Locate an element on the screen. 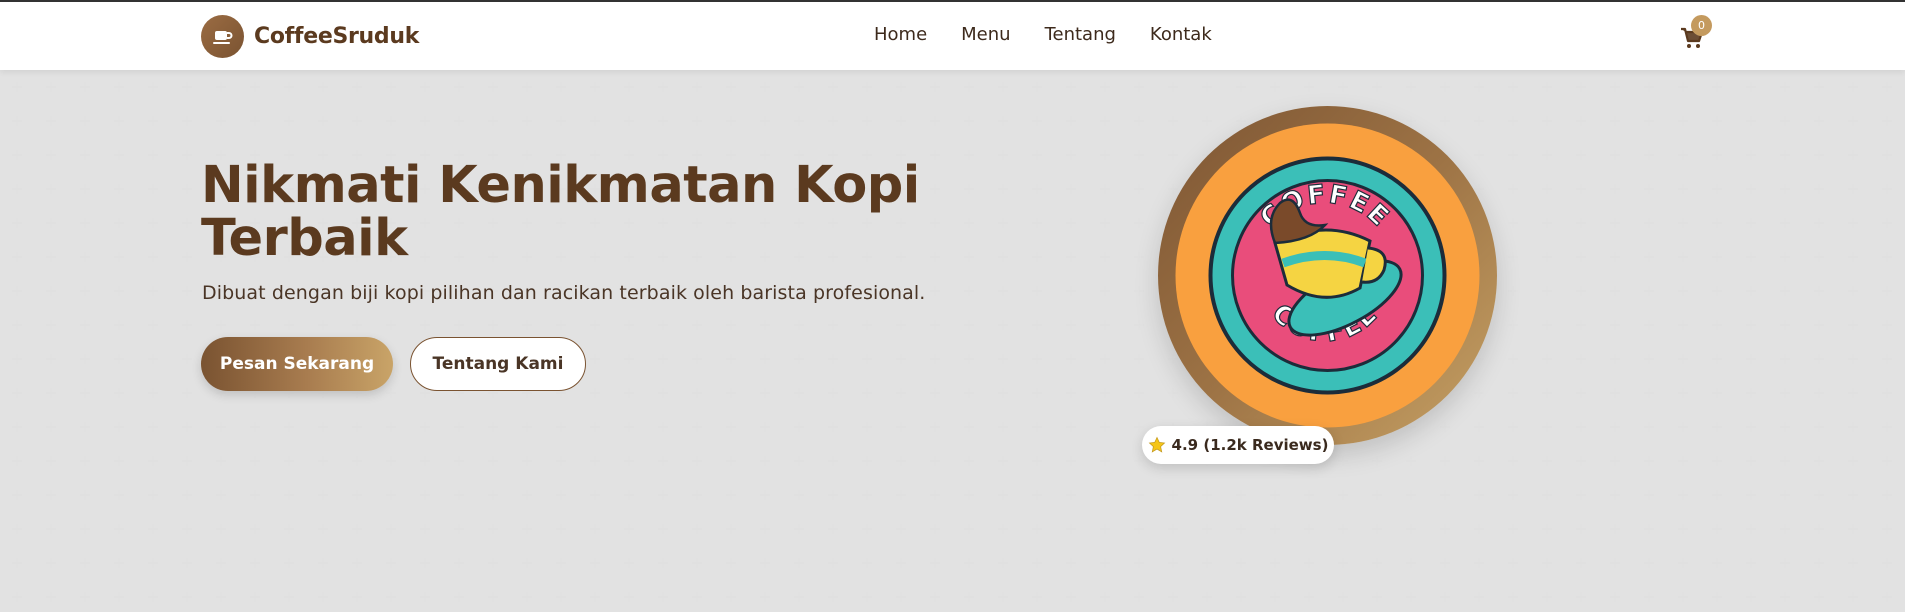  rating-badge: 4.9 (1.2k Reviews) is located at coordinates (1238, 445).